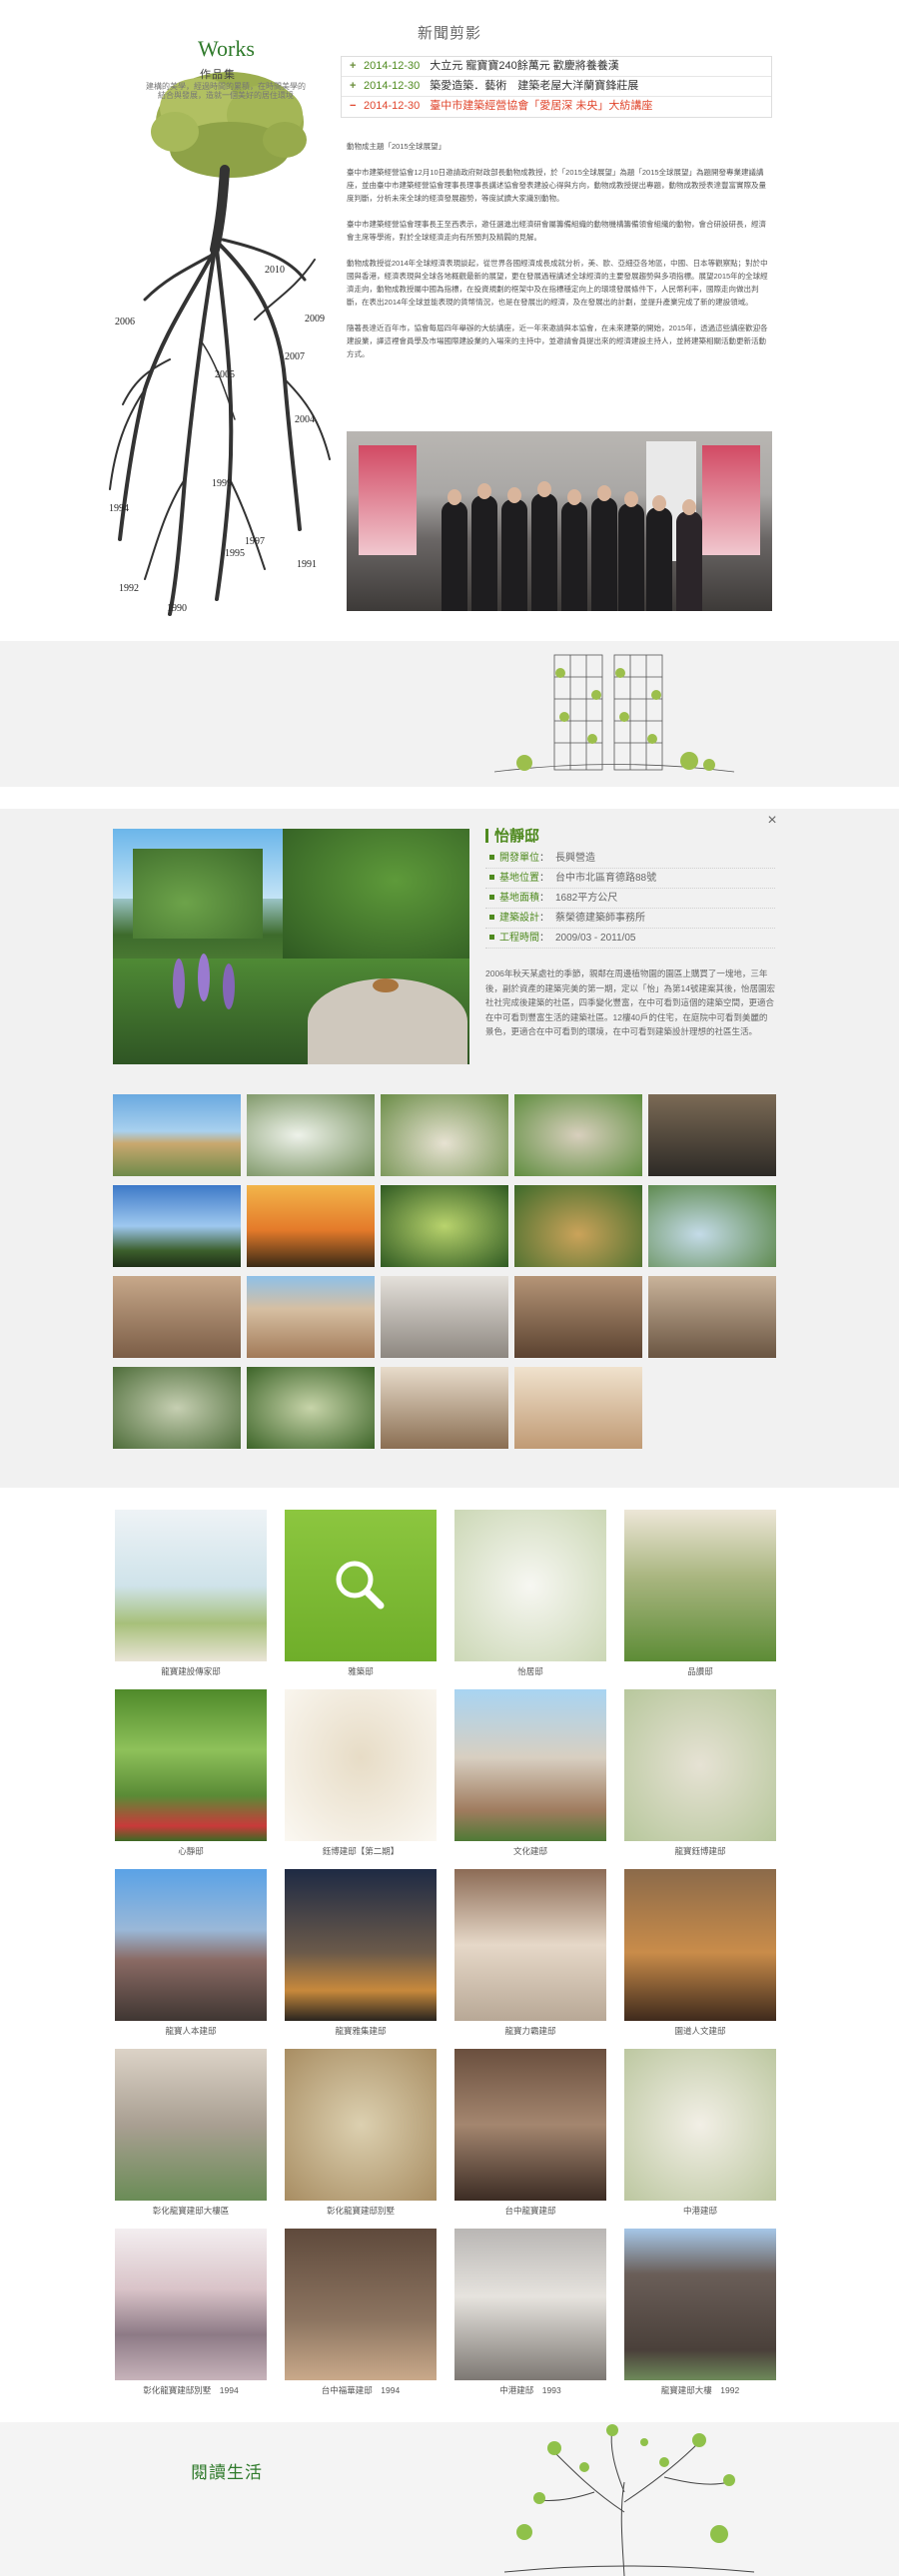  I want to click on gallery-item: 龍寶建設傳家邸, so click(191, 1595).